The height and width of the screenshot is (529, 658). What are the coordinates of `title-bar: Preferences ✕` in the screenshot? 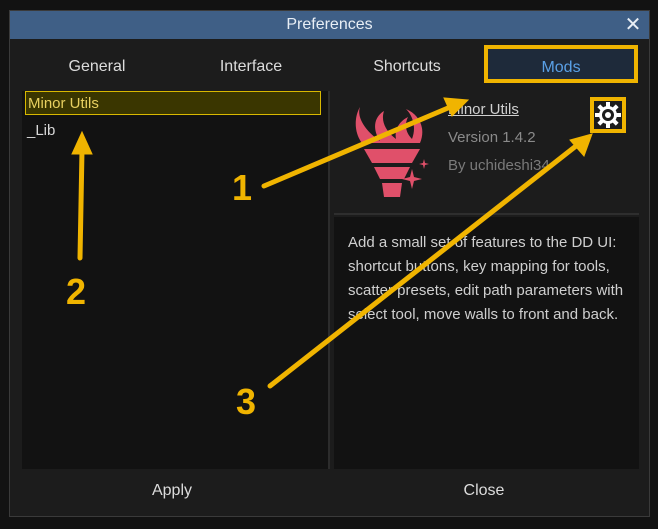 It's located at (329, 25).